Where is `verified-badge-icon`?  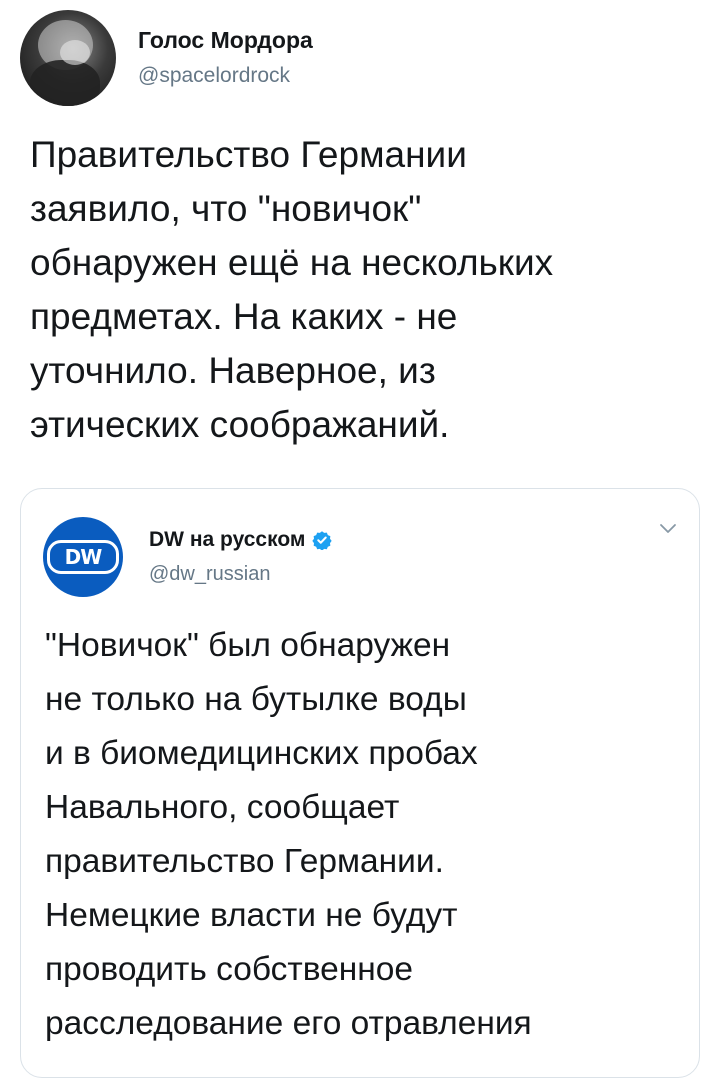 verified-badge-icon is located at coordinates (322, 540).